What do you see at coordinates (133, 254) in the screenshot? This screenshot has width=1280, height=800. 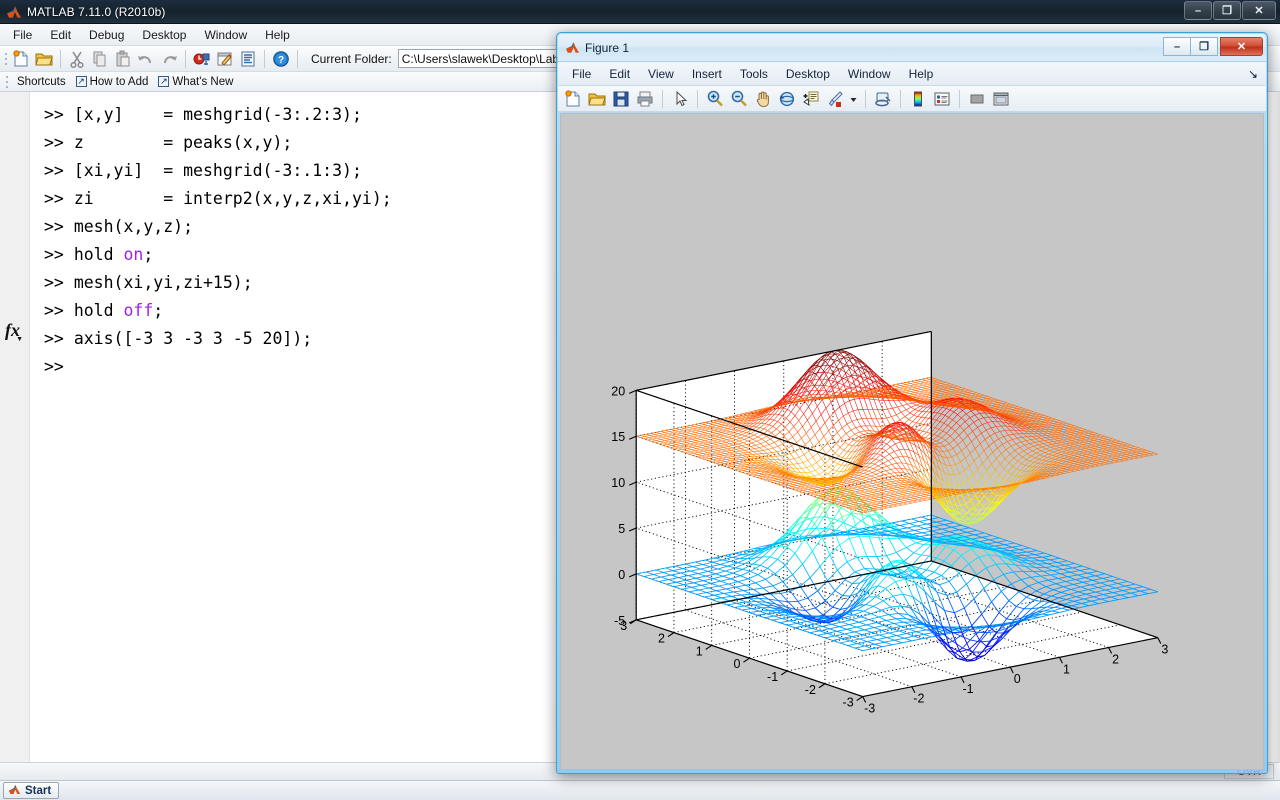 I see `command-keyword: on` at bounding box center [133, 254].